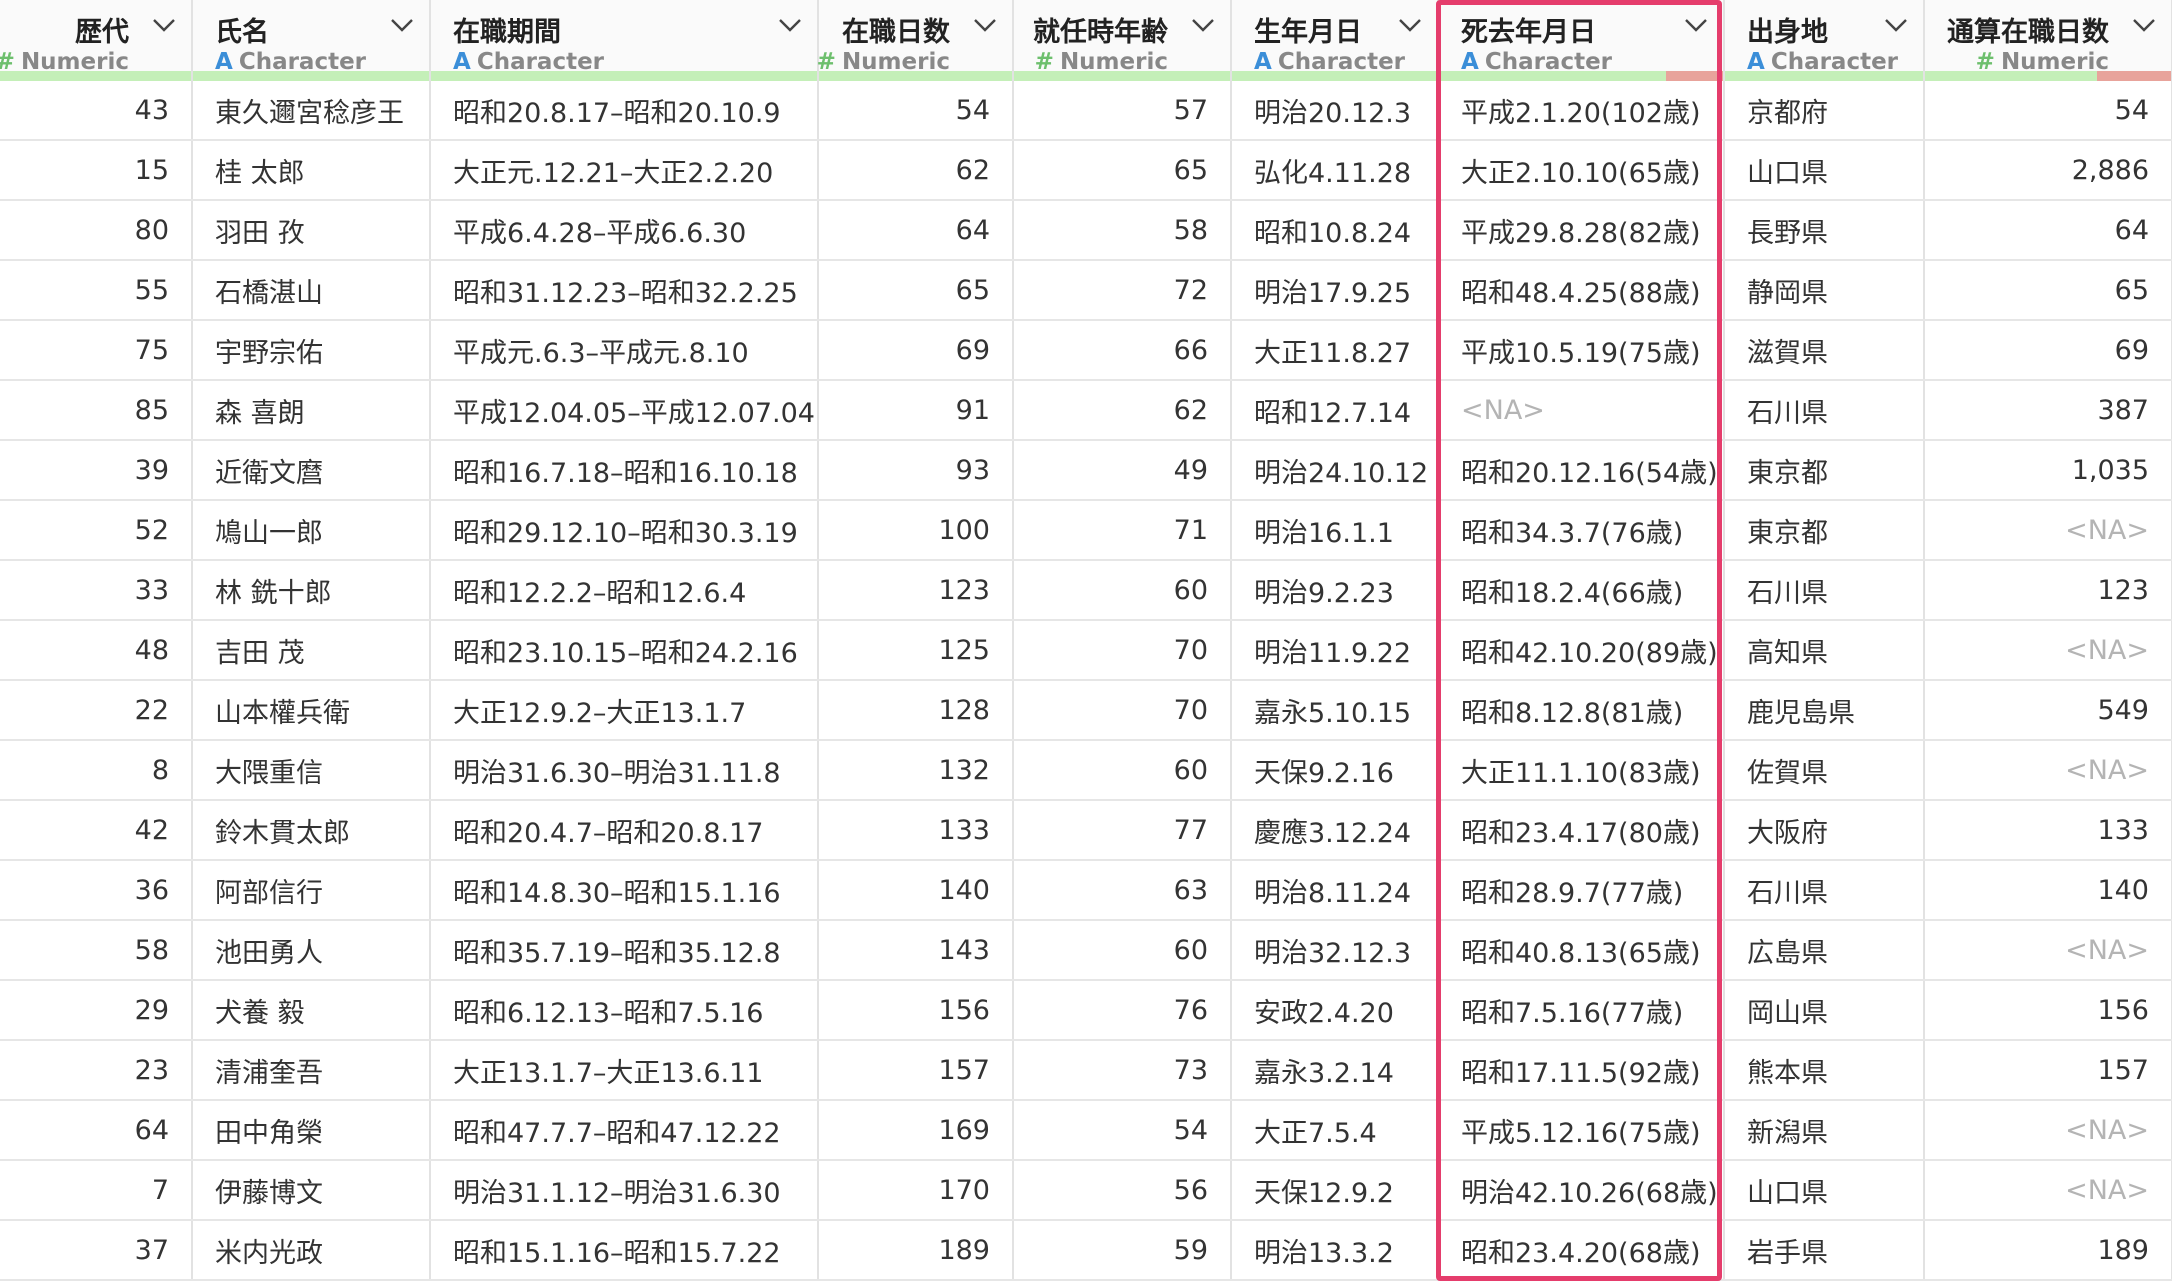 This screenshot has height=1288, width=2172. Describe the element at coordinates (1122, 710) in the screenshot. I see `table-cell: 70` at that location.